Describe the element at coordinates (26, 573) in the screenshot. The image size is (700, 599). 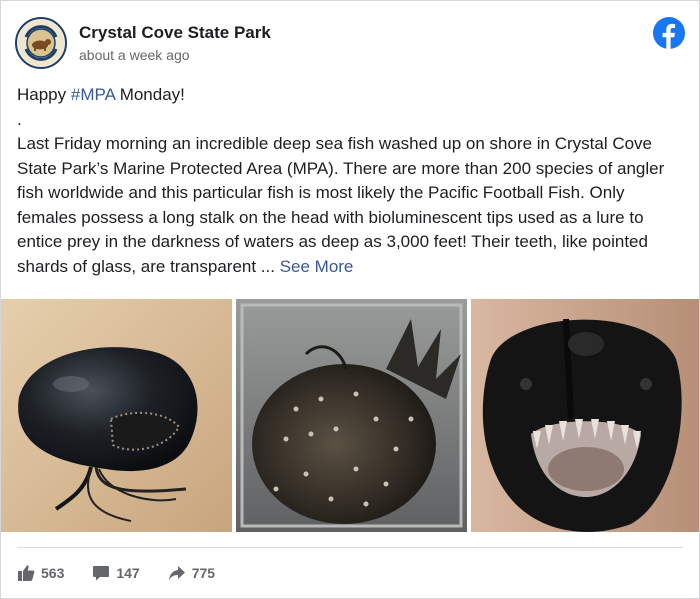
I see `thumbs-up-icon` at that location.